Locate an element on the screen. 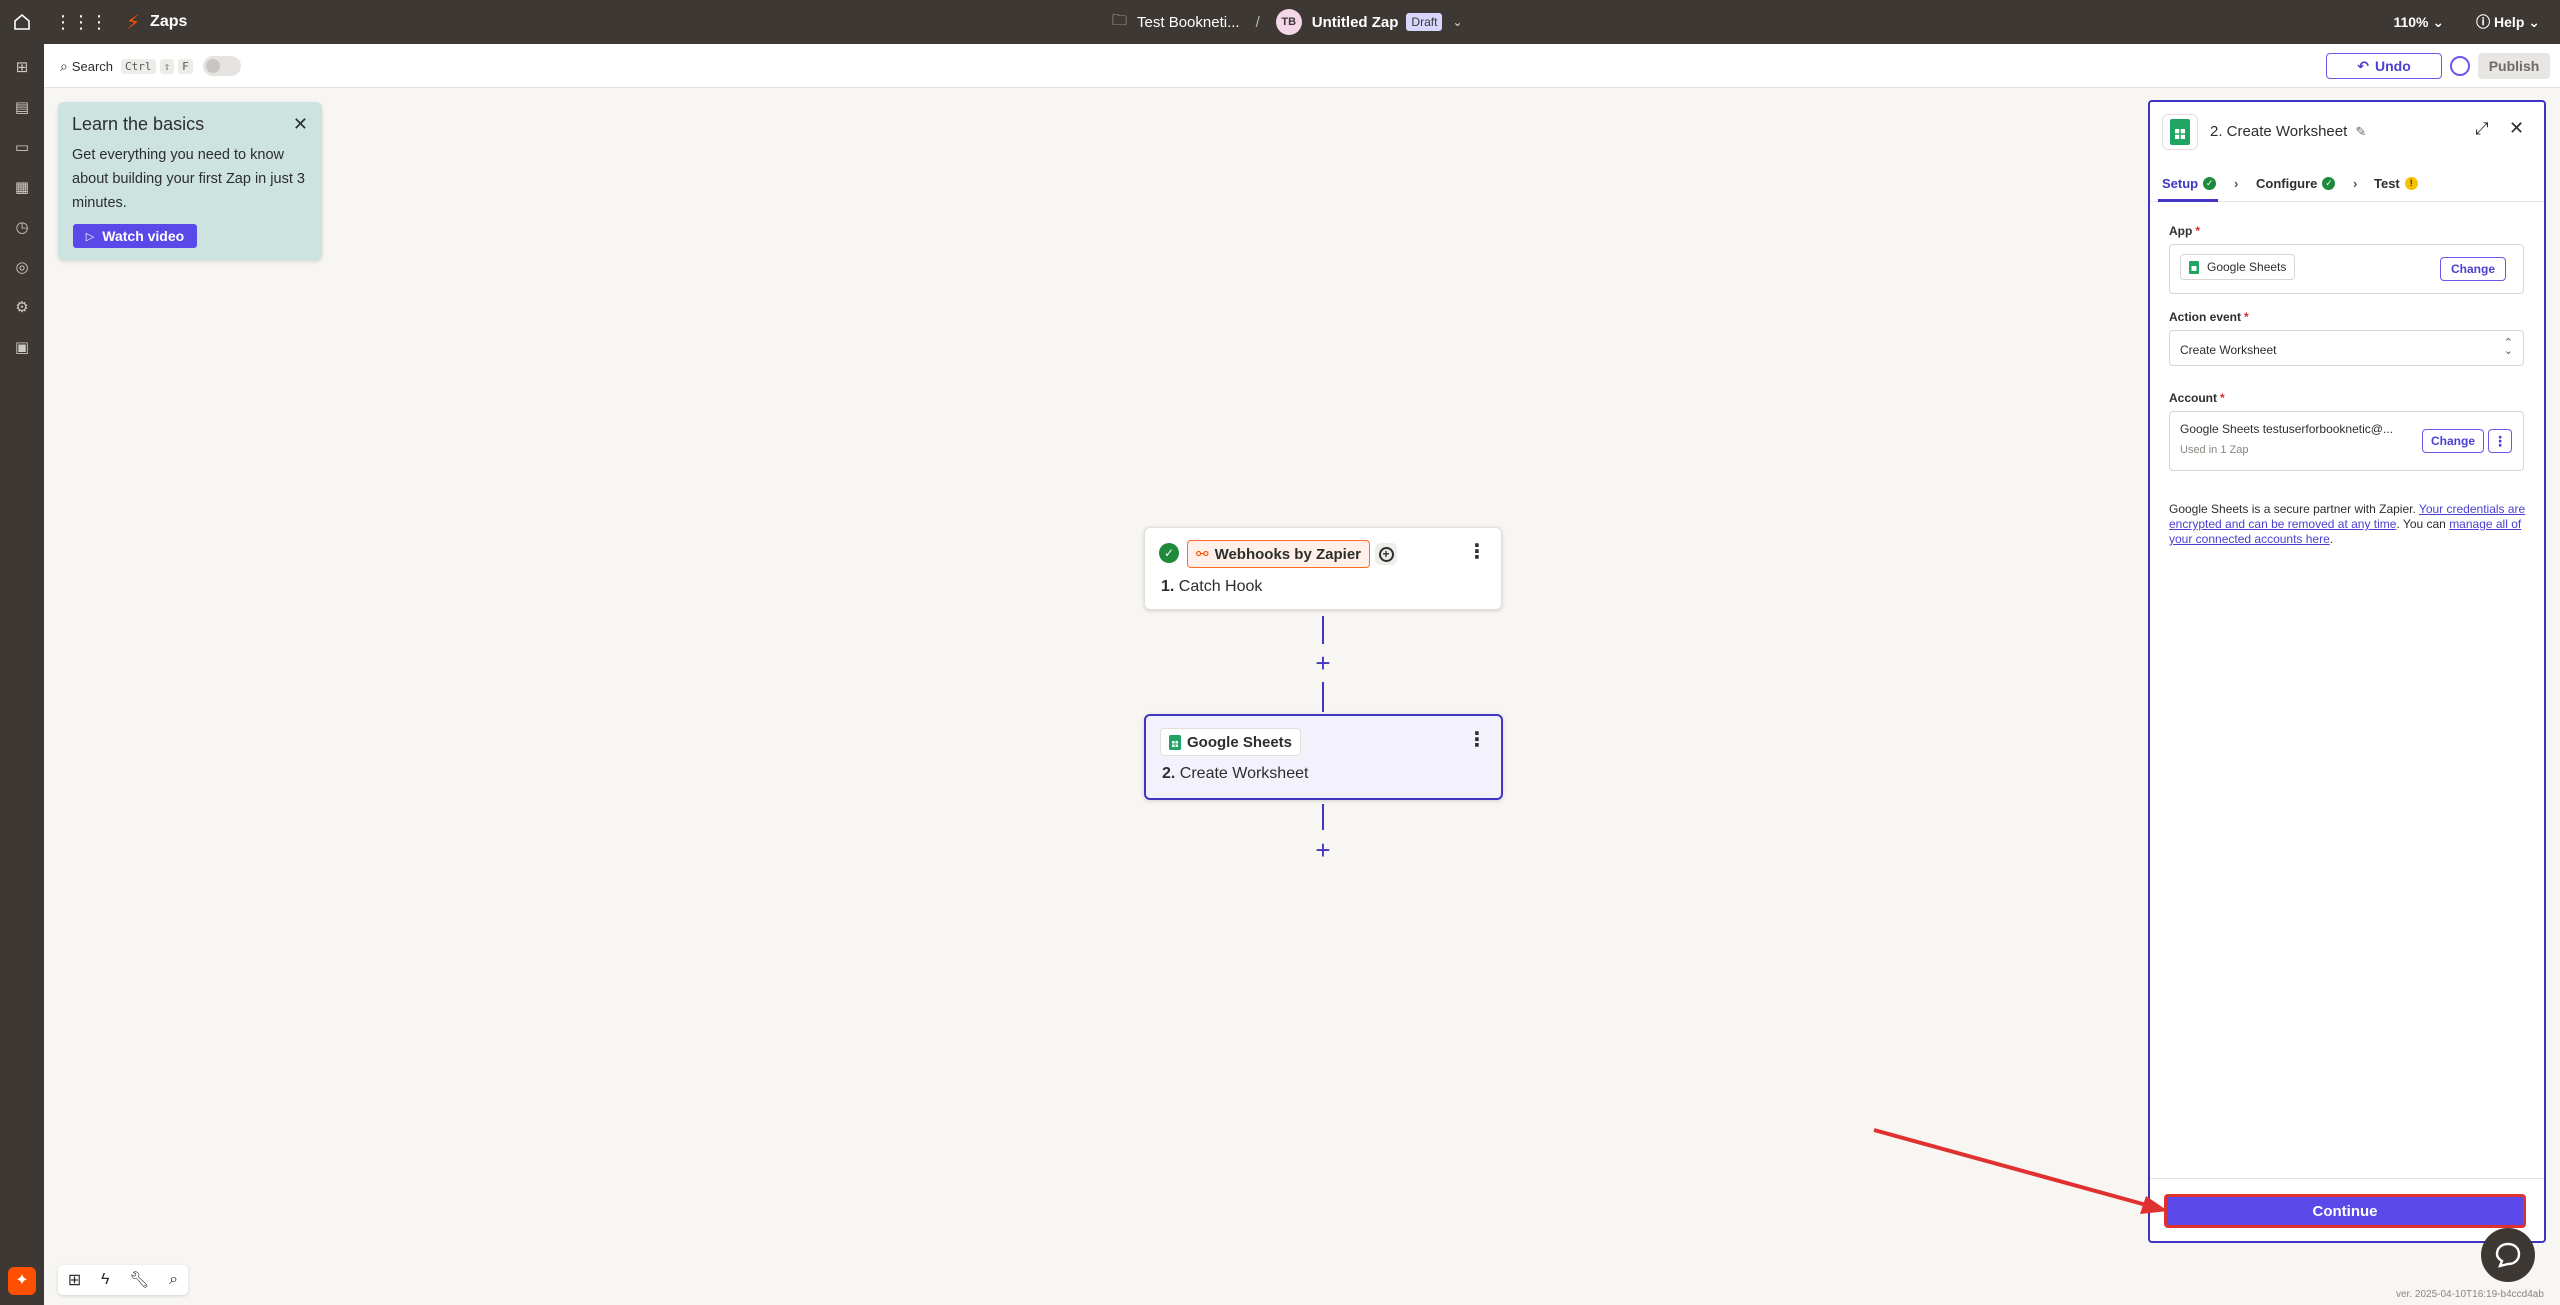 Image resolution: width=2560 pixels, height=1305 pixels. activity-icon: ◎ is located at coordinates (22, 268).